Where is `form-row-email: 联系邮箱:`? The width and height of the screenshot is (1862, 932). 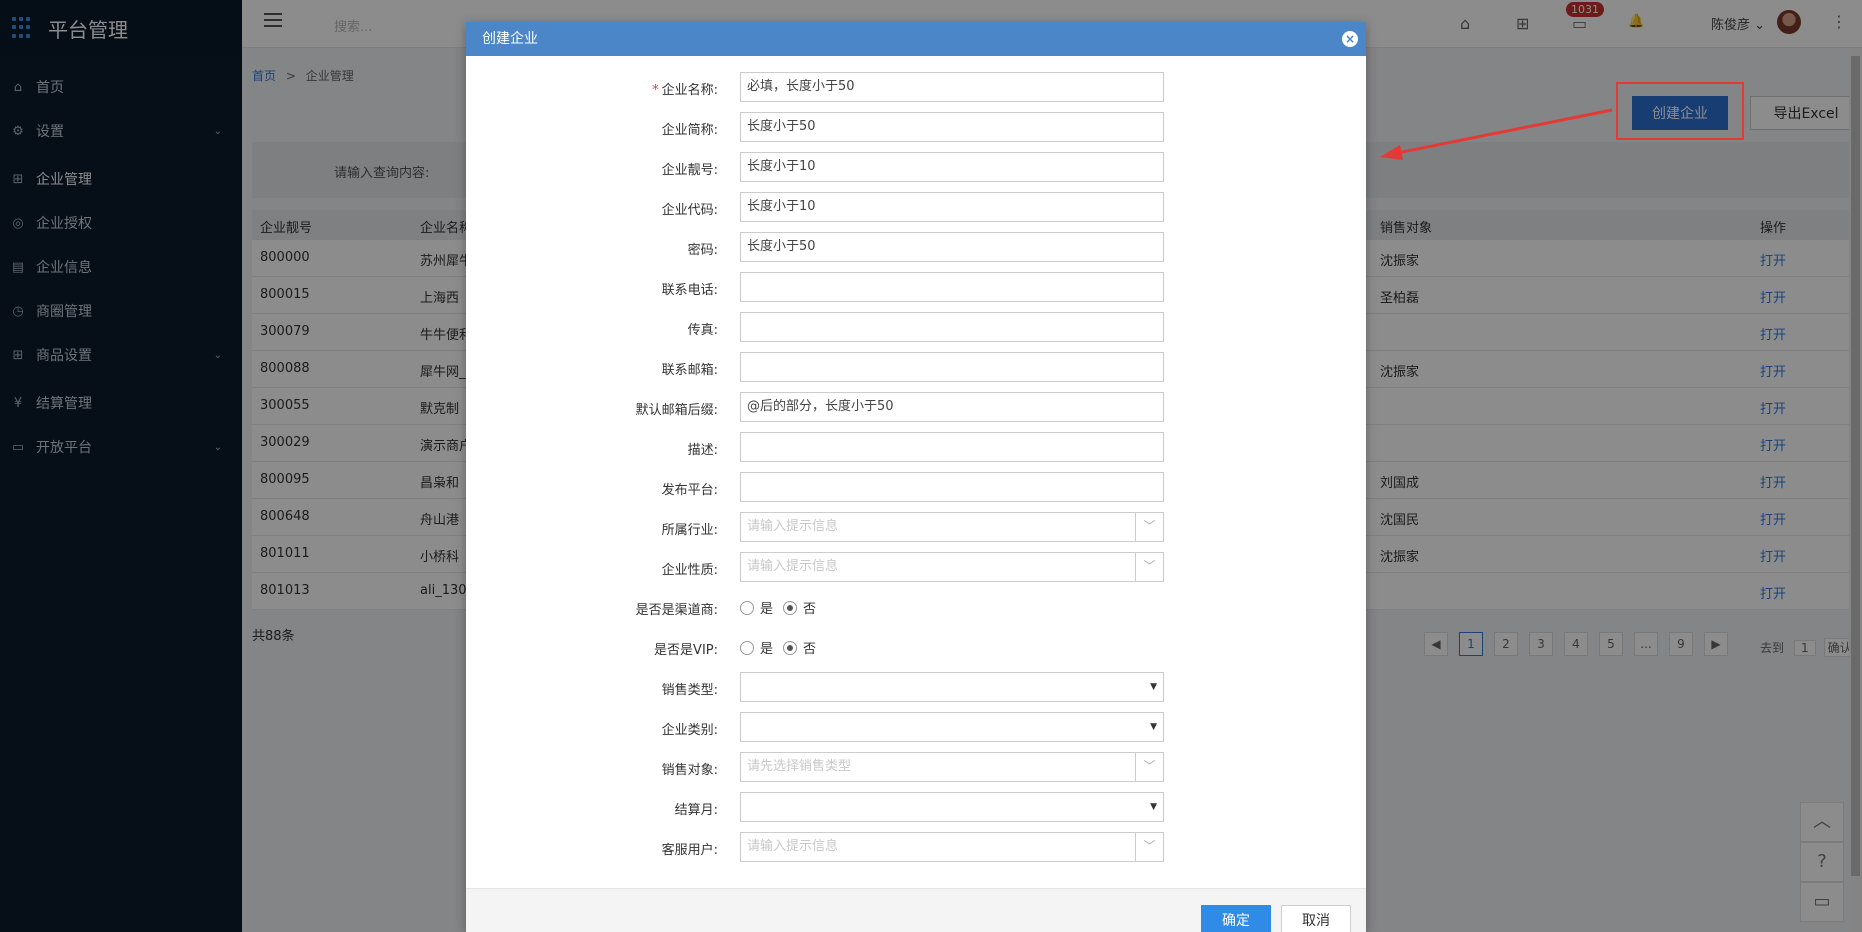 form-row-email: 联系邮箱: is located at coordinates (916, 367).